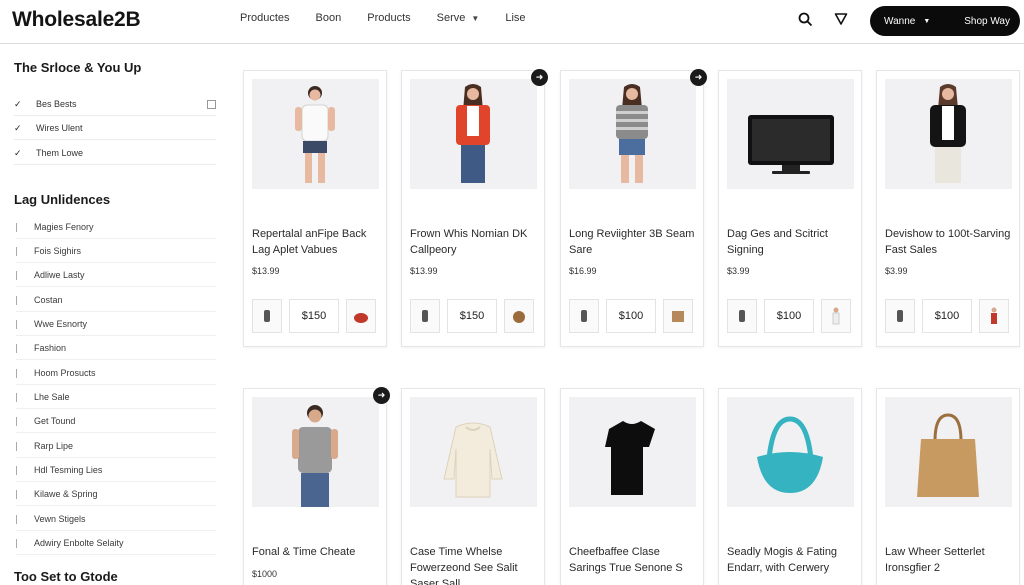 The image size is (1024, 585). I want to click on product-price: $3.99, so click(896, 271).